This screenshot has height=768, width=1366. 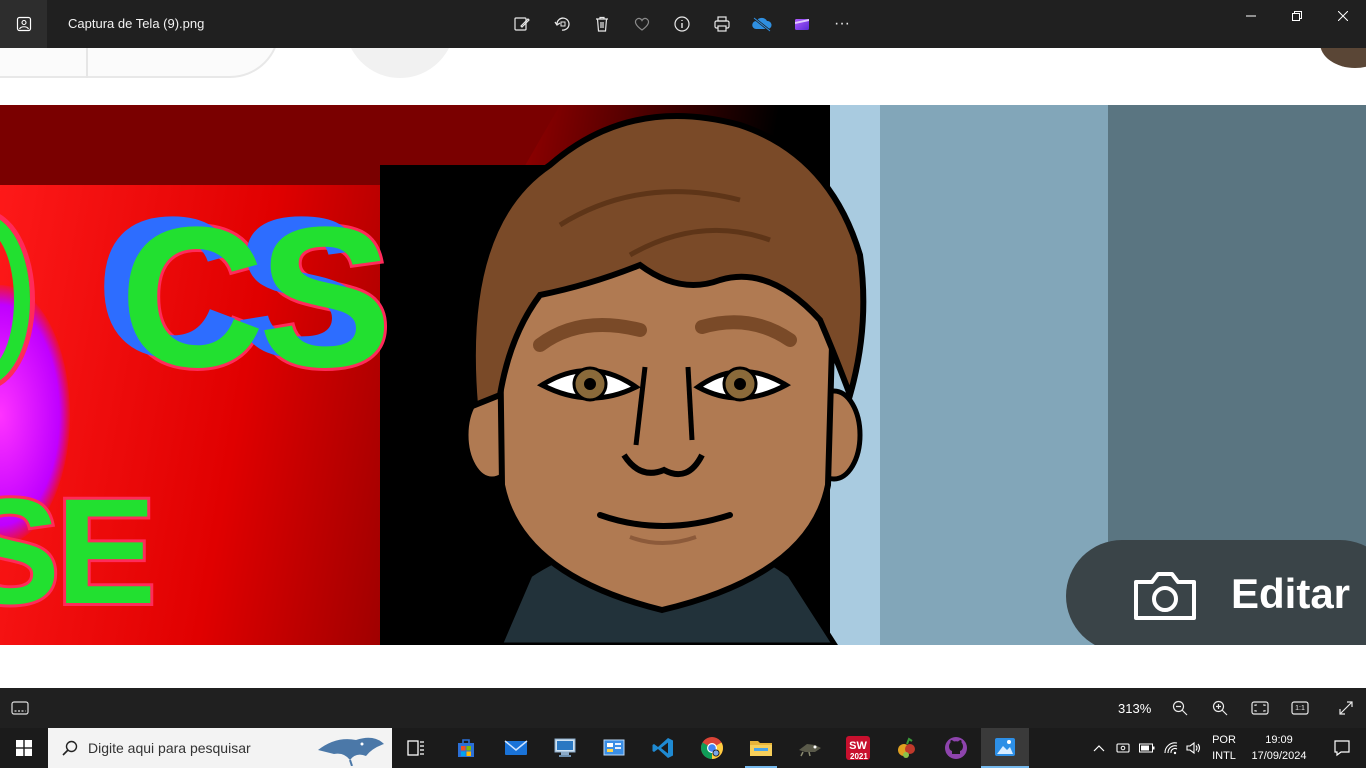 What do you see at coordinates (810, 748) in the screenshot?
I see `game-app-icon` at bounding box center [810, 748].